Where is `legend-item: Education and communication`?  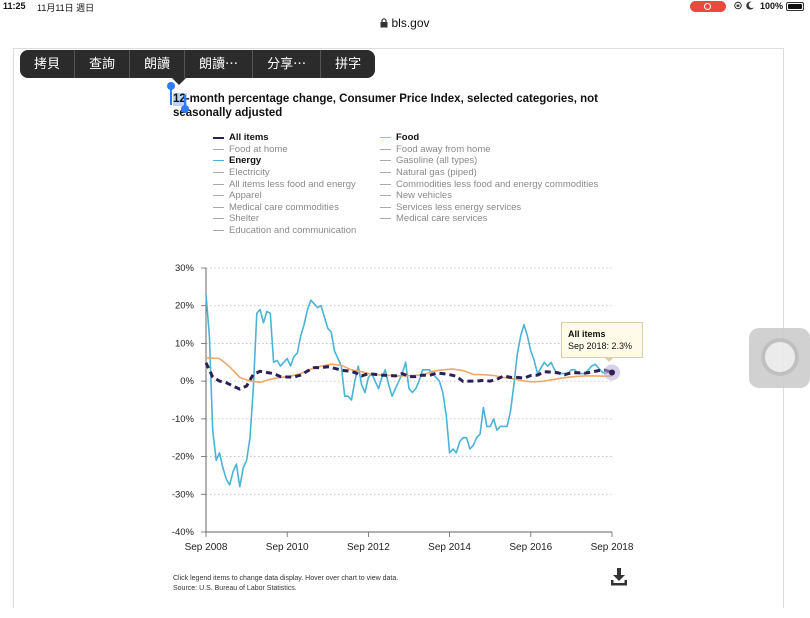 legend-item: Education and communication is located at coordinates (284, 231).